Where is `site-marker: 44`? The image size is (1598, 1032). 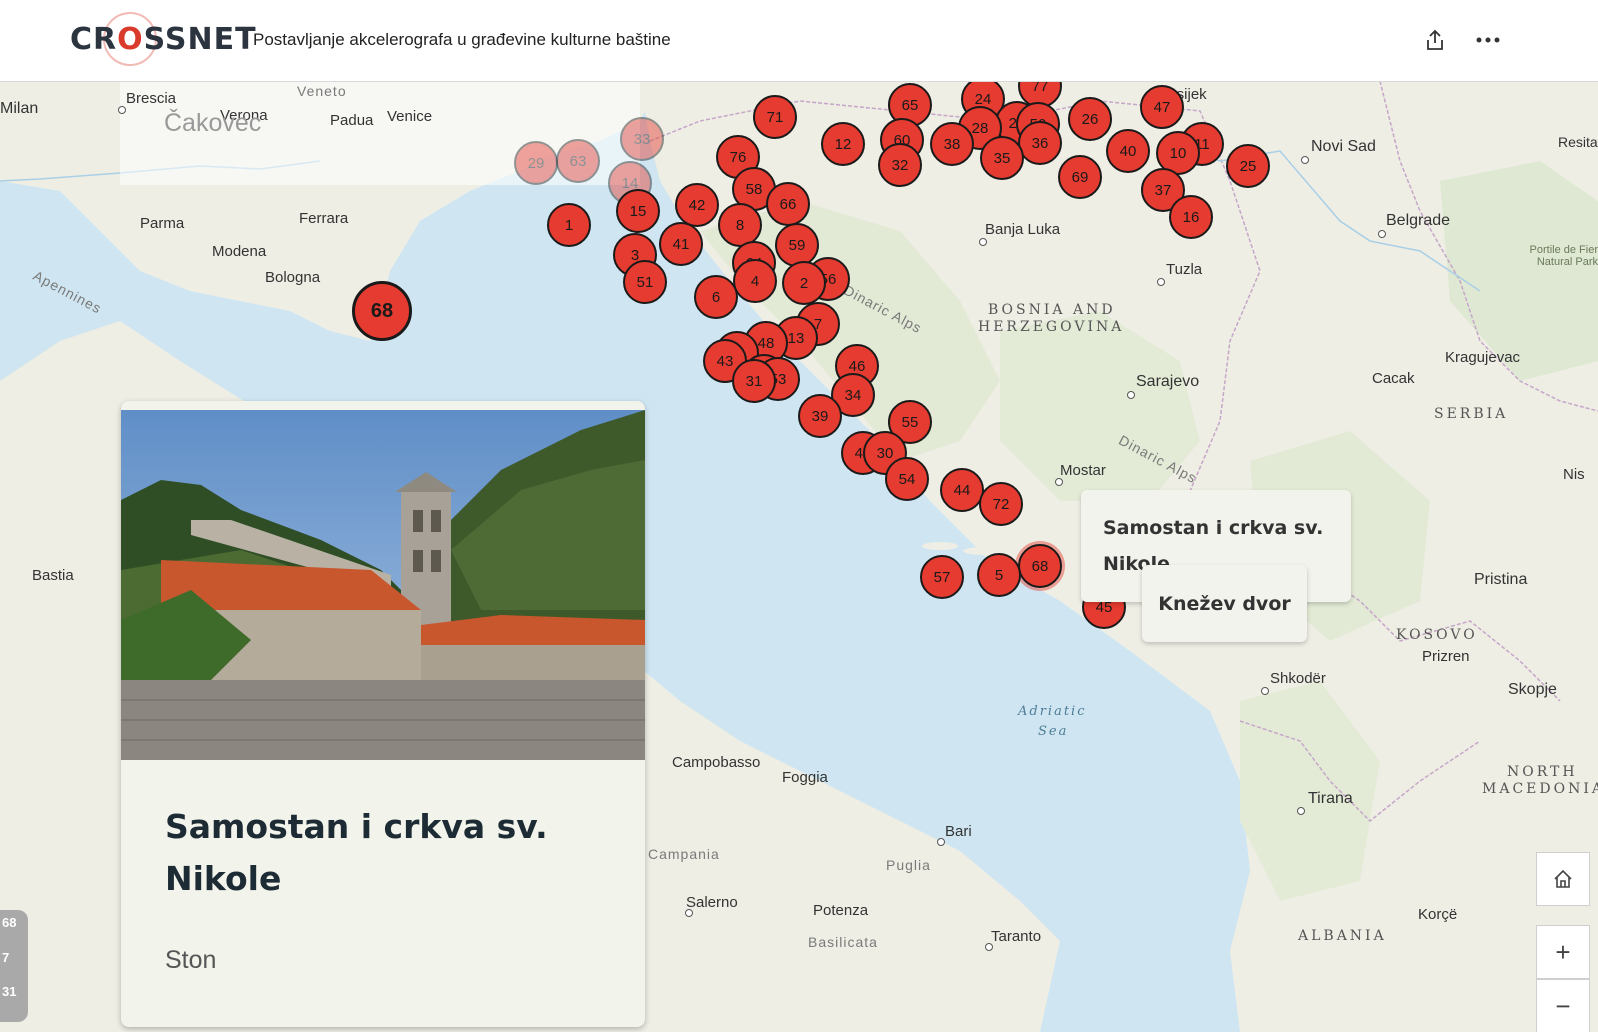 site-marker: 44 is located at coordinates (962, 490).